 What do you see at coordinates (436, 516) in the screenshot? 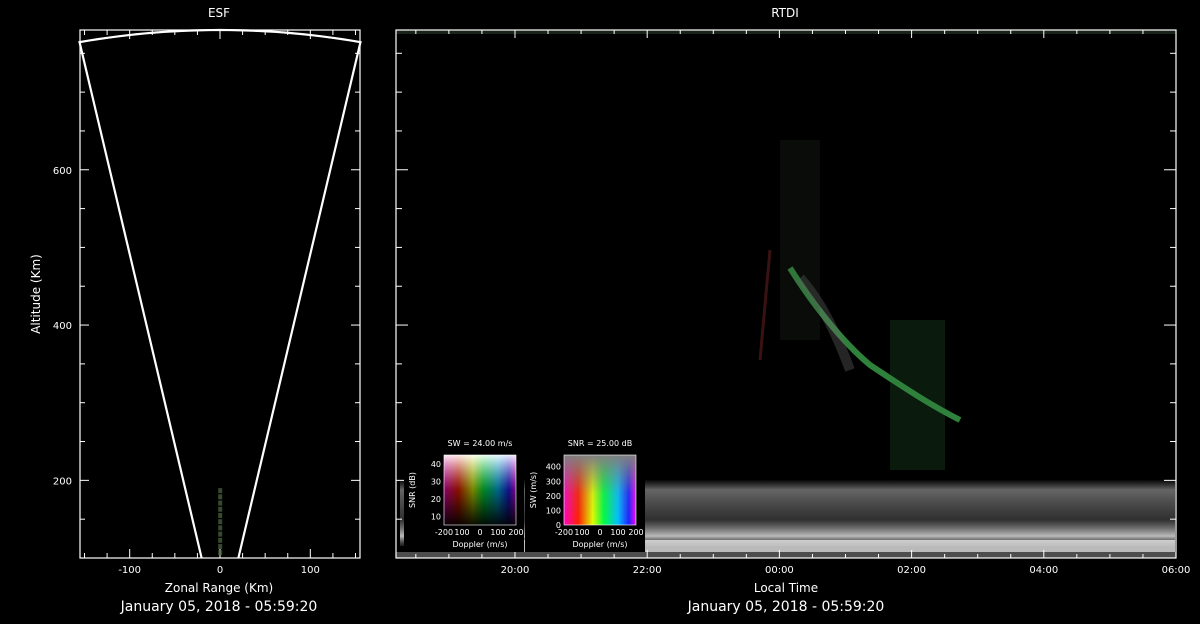
I see `colorbar-sw-ytick-label: 10` at bounding box center [436, 516].